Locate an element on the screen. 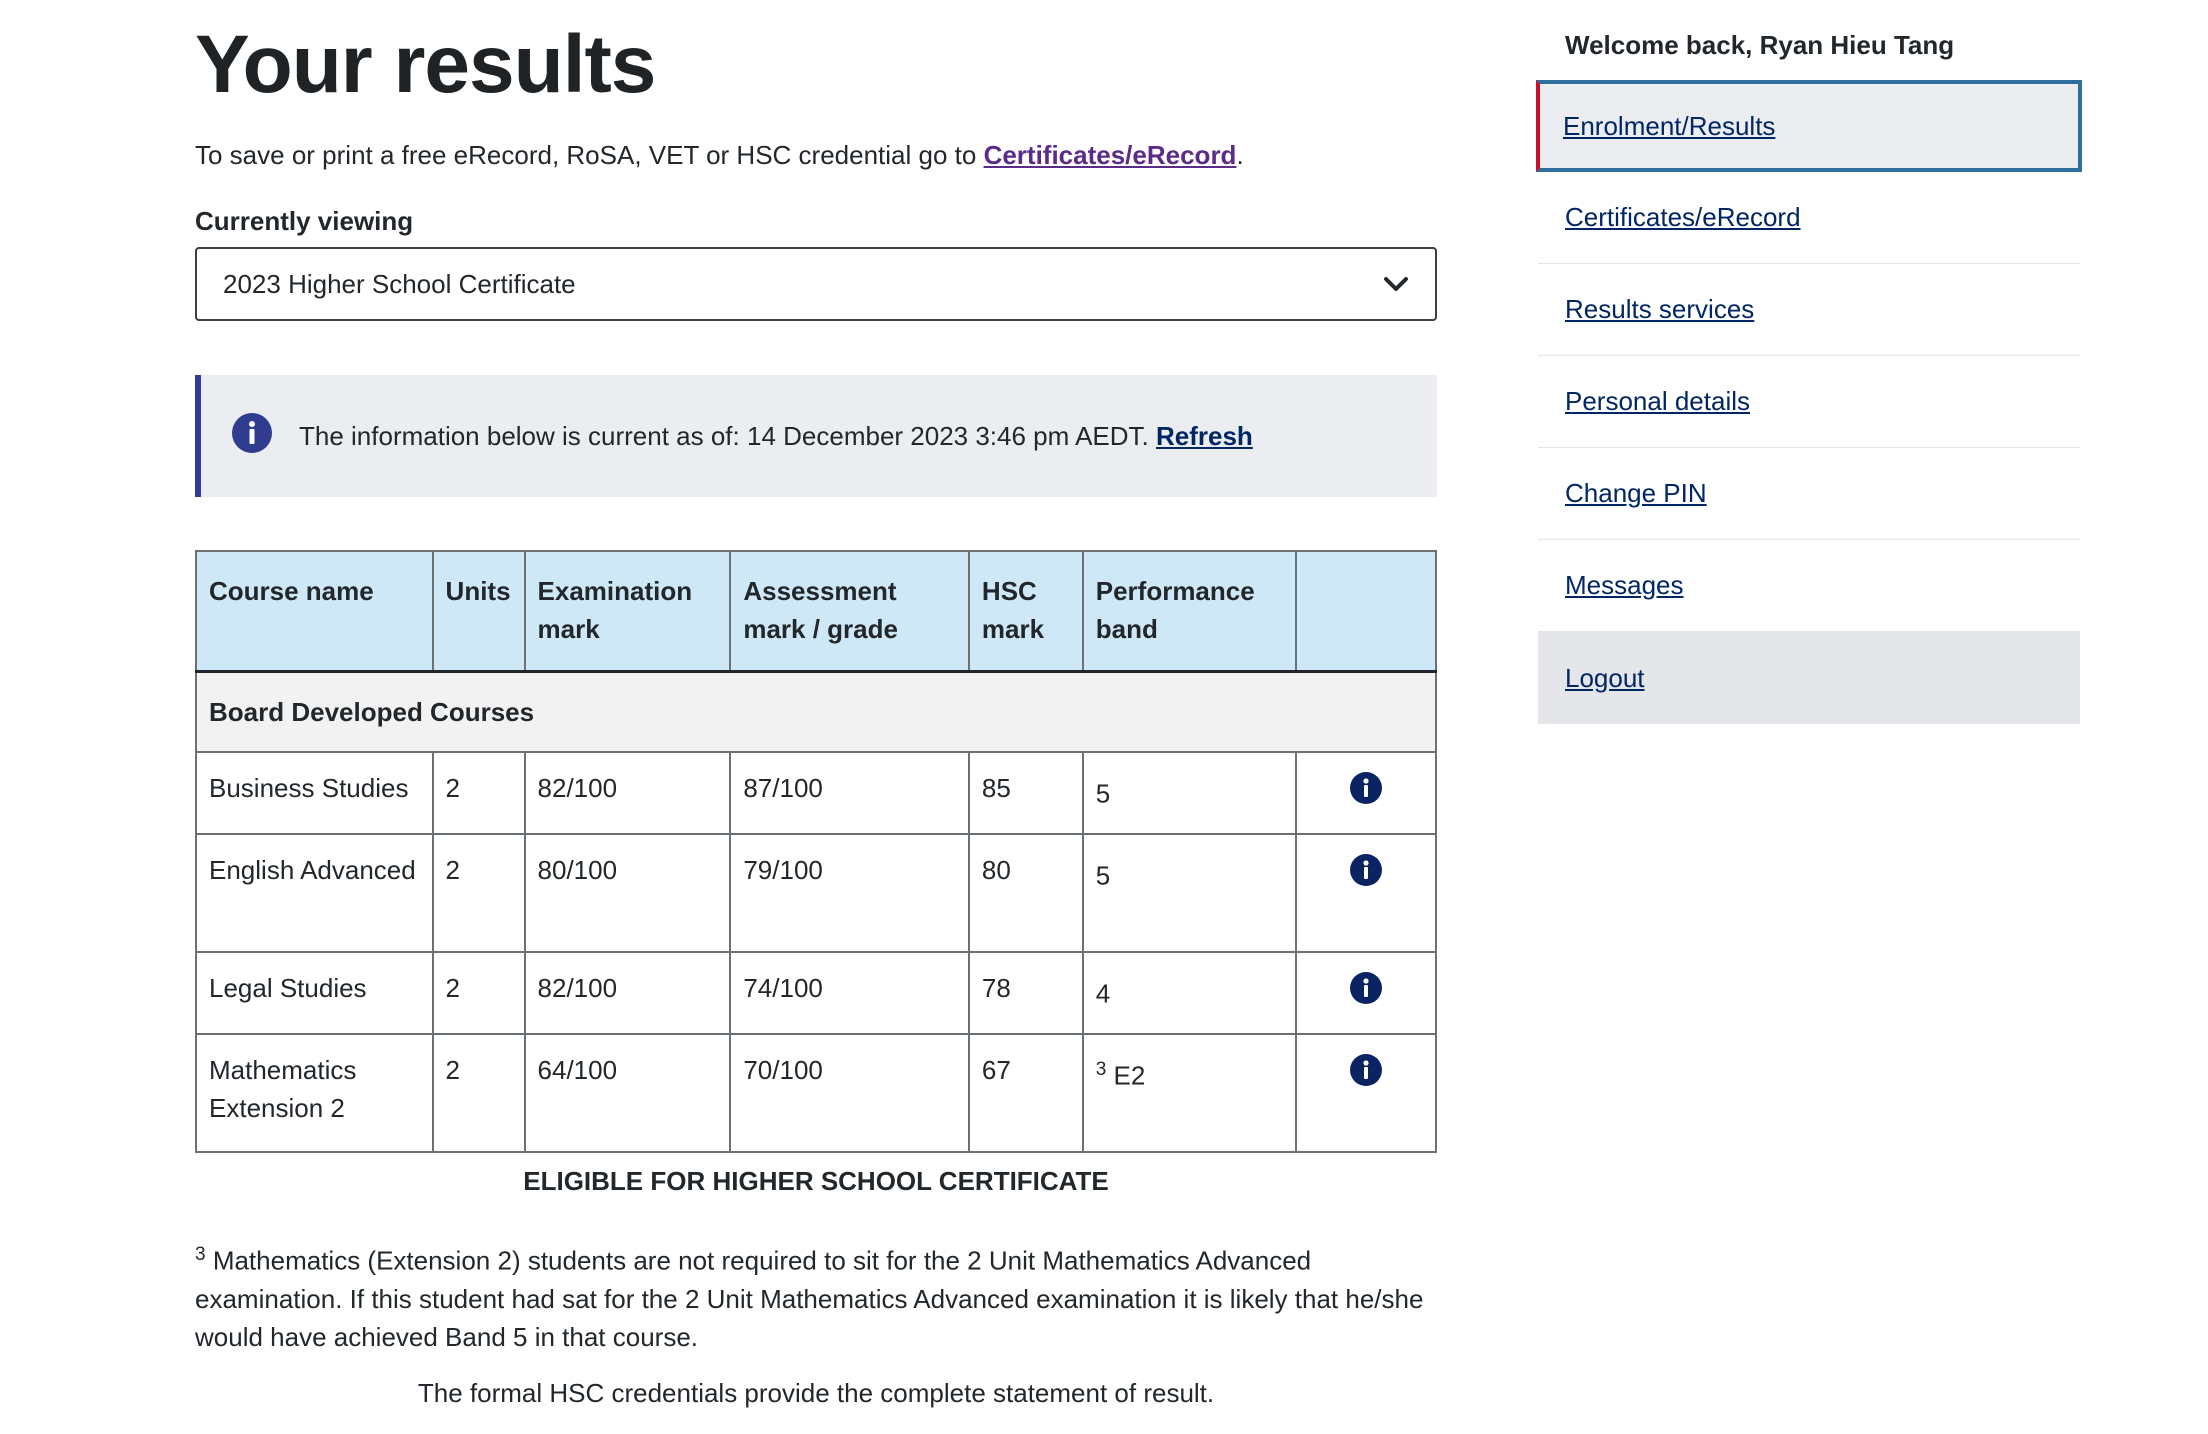 The width and height of the screenshot is (2208, 1434). band-value: 4 is located at coordinates (1103, 993).